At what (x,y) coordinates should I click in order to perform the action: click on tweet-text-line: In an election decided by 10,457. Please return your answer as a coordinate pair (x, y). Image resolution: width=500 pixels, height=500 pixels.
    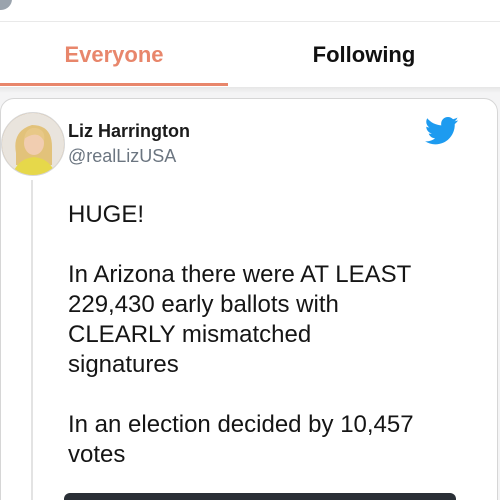
    Looking at the image, I should click on (241, 424).